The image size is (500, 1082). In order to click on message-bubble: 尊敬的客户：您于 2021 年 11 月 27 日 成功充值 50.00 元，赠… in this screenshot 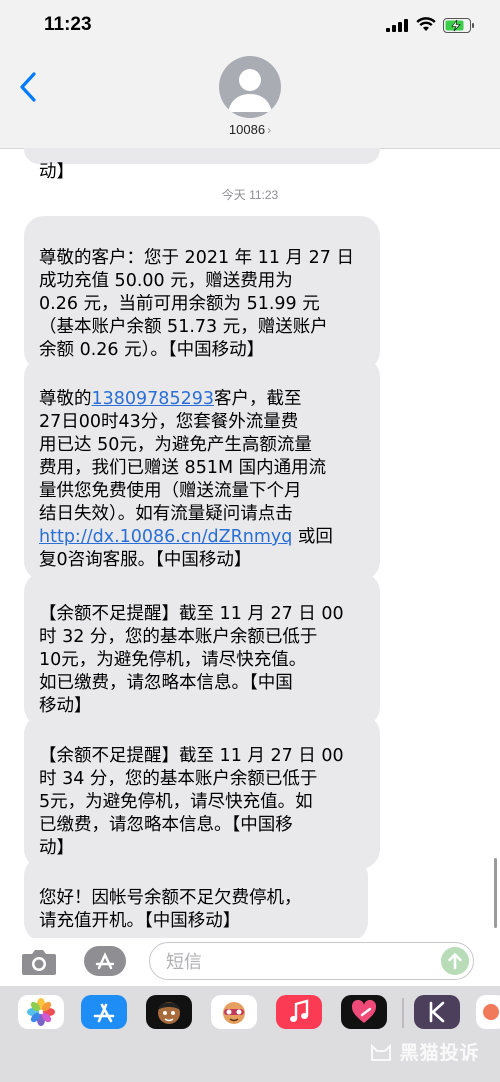, I will do `click(202, 293)`.